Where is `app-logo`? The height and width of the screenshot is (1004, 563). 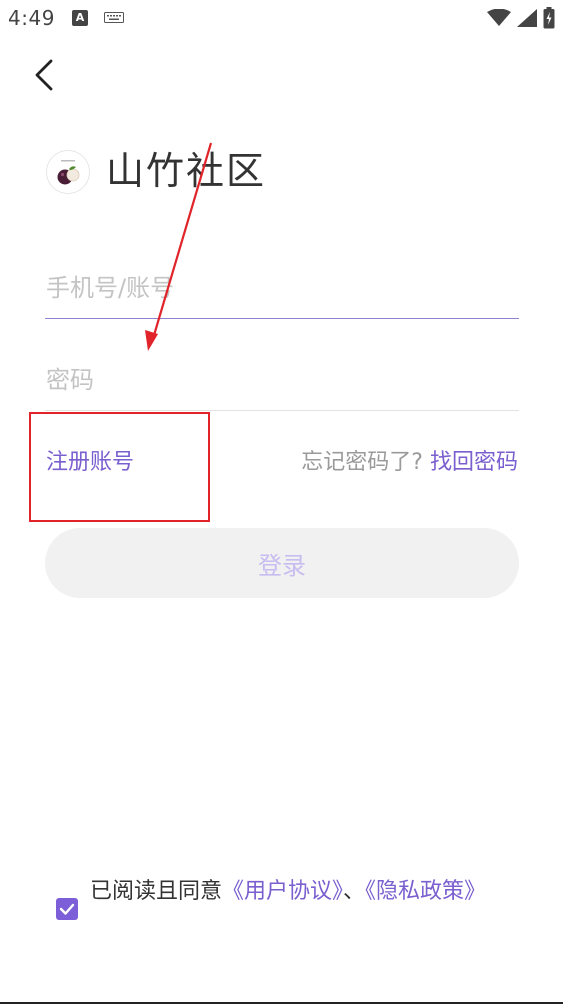
app-logo is located at coordinates (68, 172).